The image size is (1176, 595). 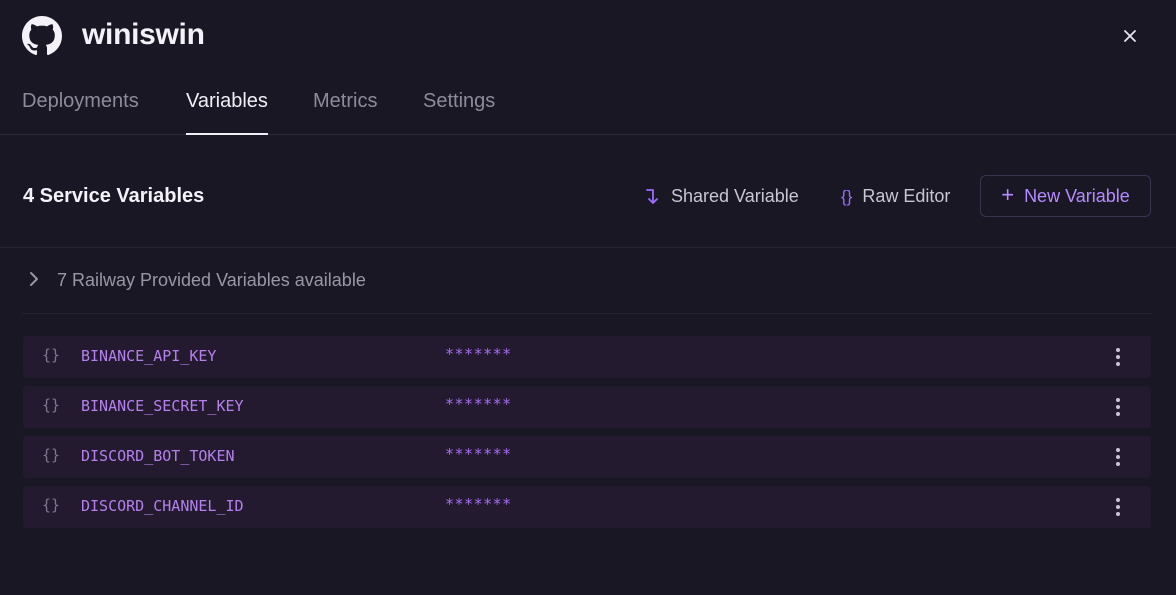 I want to click on project-title: winiswin, so click(x=143, y=34).